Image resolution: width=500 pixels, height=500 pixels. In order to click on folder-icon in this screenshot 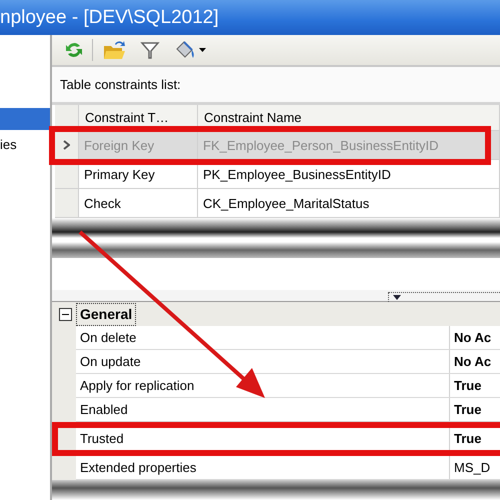, I will do `click(114, 50)`.